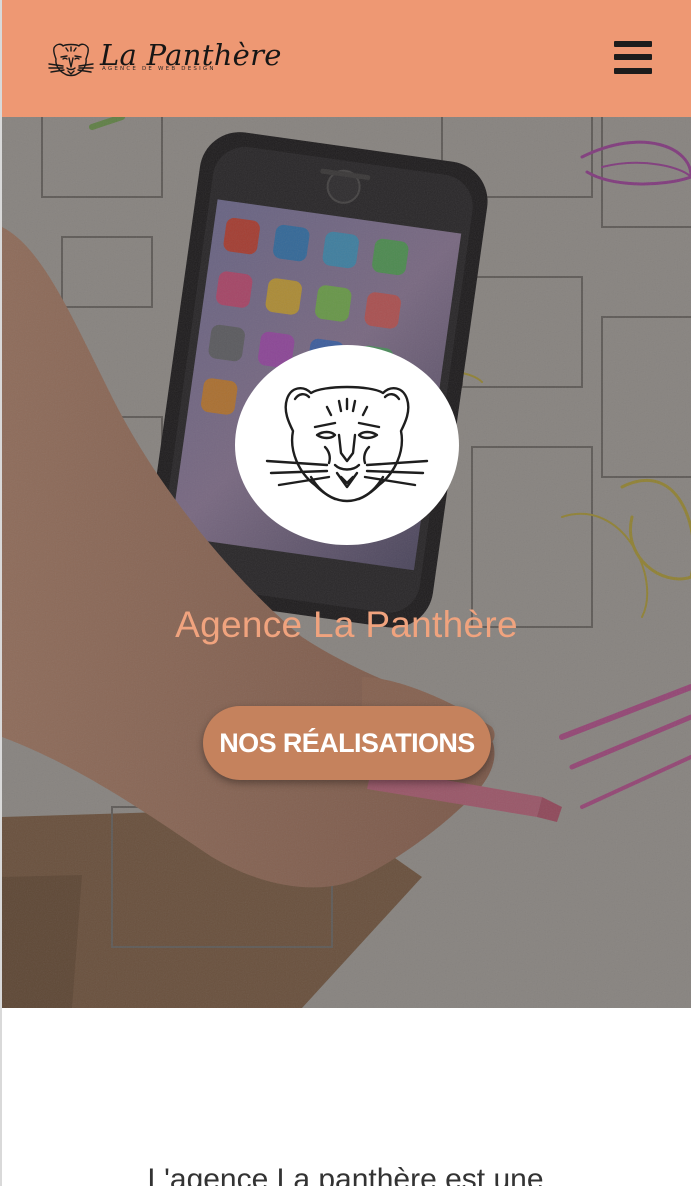  Describe the element at coordinates (346, 624) in the screenshot. I see `hero-title: Agence La Panthère` at that location.